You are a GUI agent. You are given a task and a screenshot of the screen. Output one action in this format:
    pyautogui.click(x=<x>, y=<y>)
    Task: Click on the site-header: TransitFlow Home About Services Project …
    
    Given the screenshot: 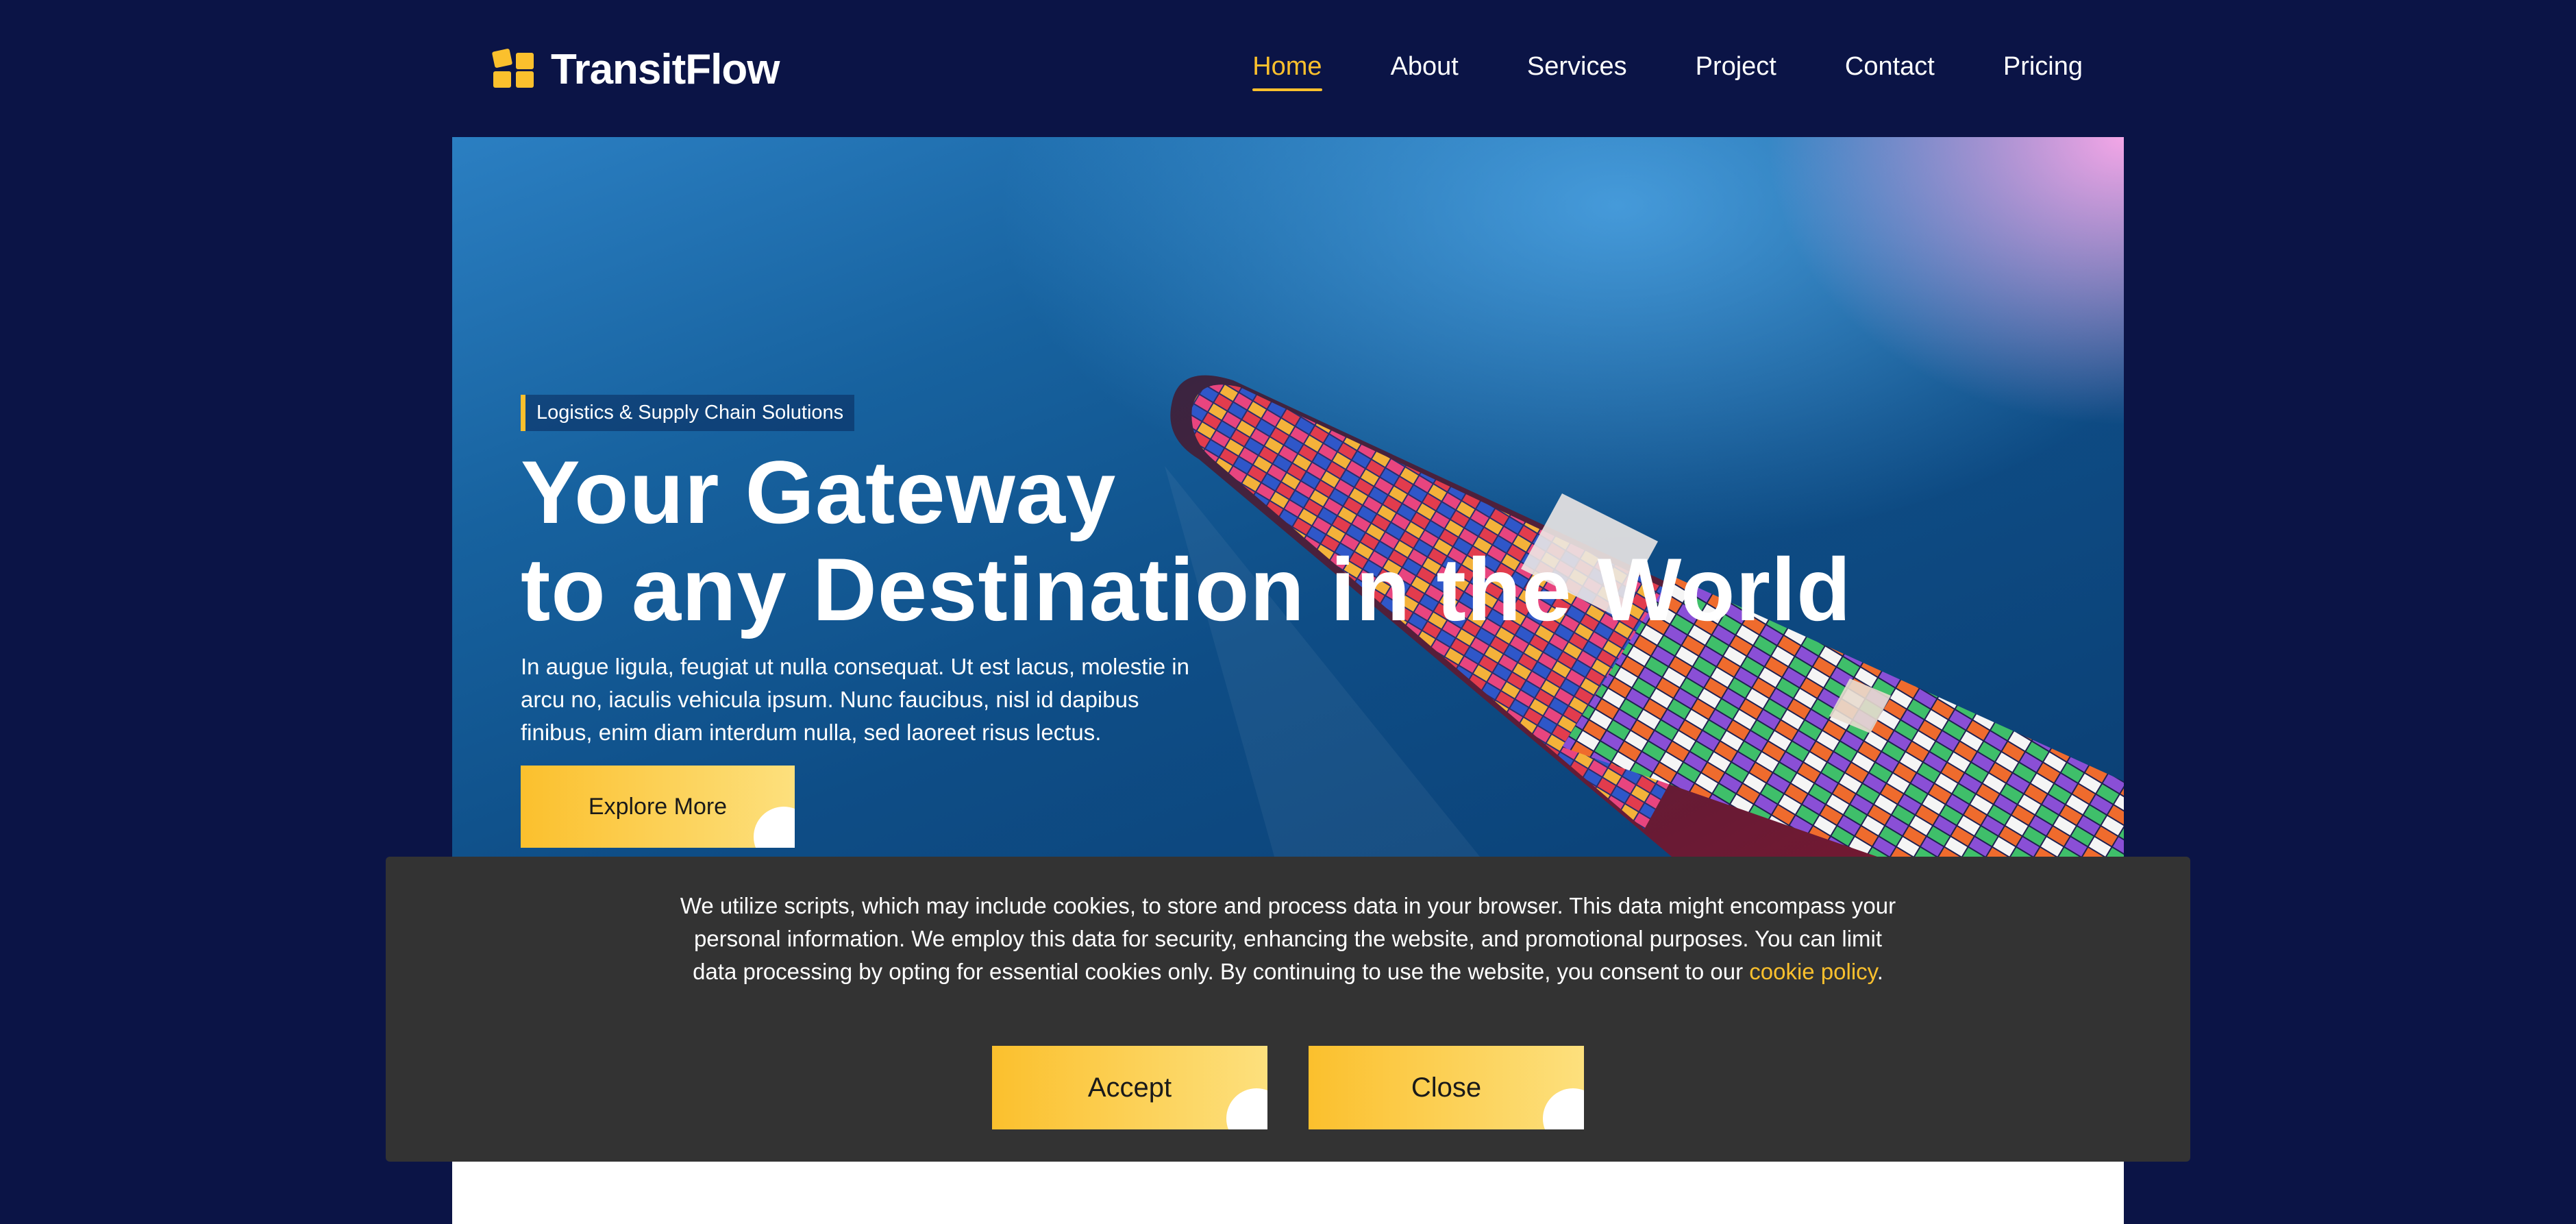 What is the action you would take?
    pyautogui.click(x=1288, y=68)
    